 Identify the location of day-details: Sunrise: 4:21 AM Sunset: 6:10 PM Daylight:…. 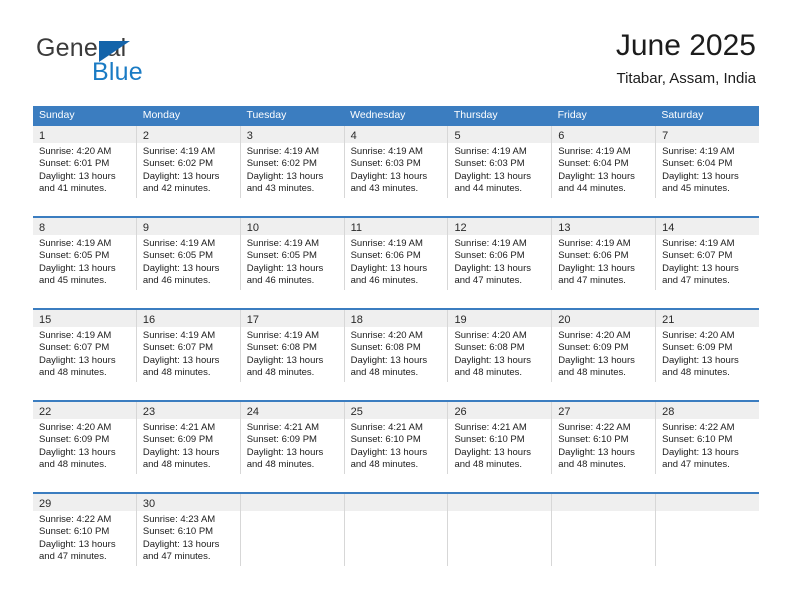
(499, 445).